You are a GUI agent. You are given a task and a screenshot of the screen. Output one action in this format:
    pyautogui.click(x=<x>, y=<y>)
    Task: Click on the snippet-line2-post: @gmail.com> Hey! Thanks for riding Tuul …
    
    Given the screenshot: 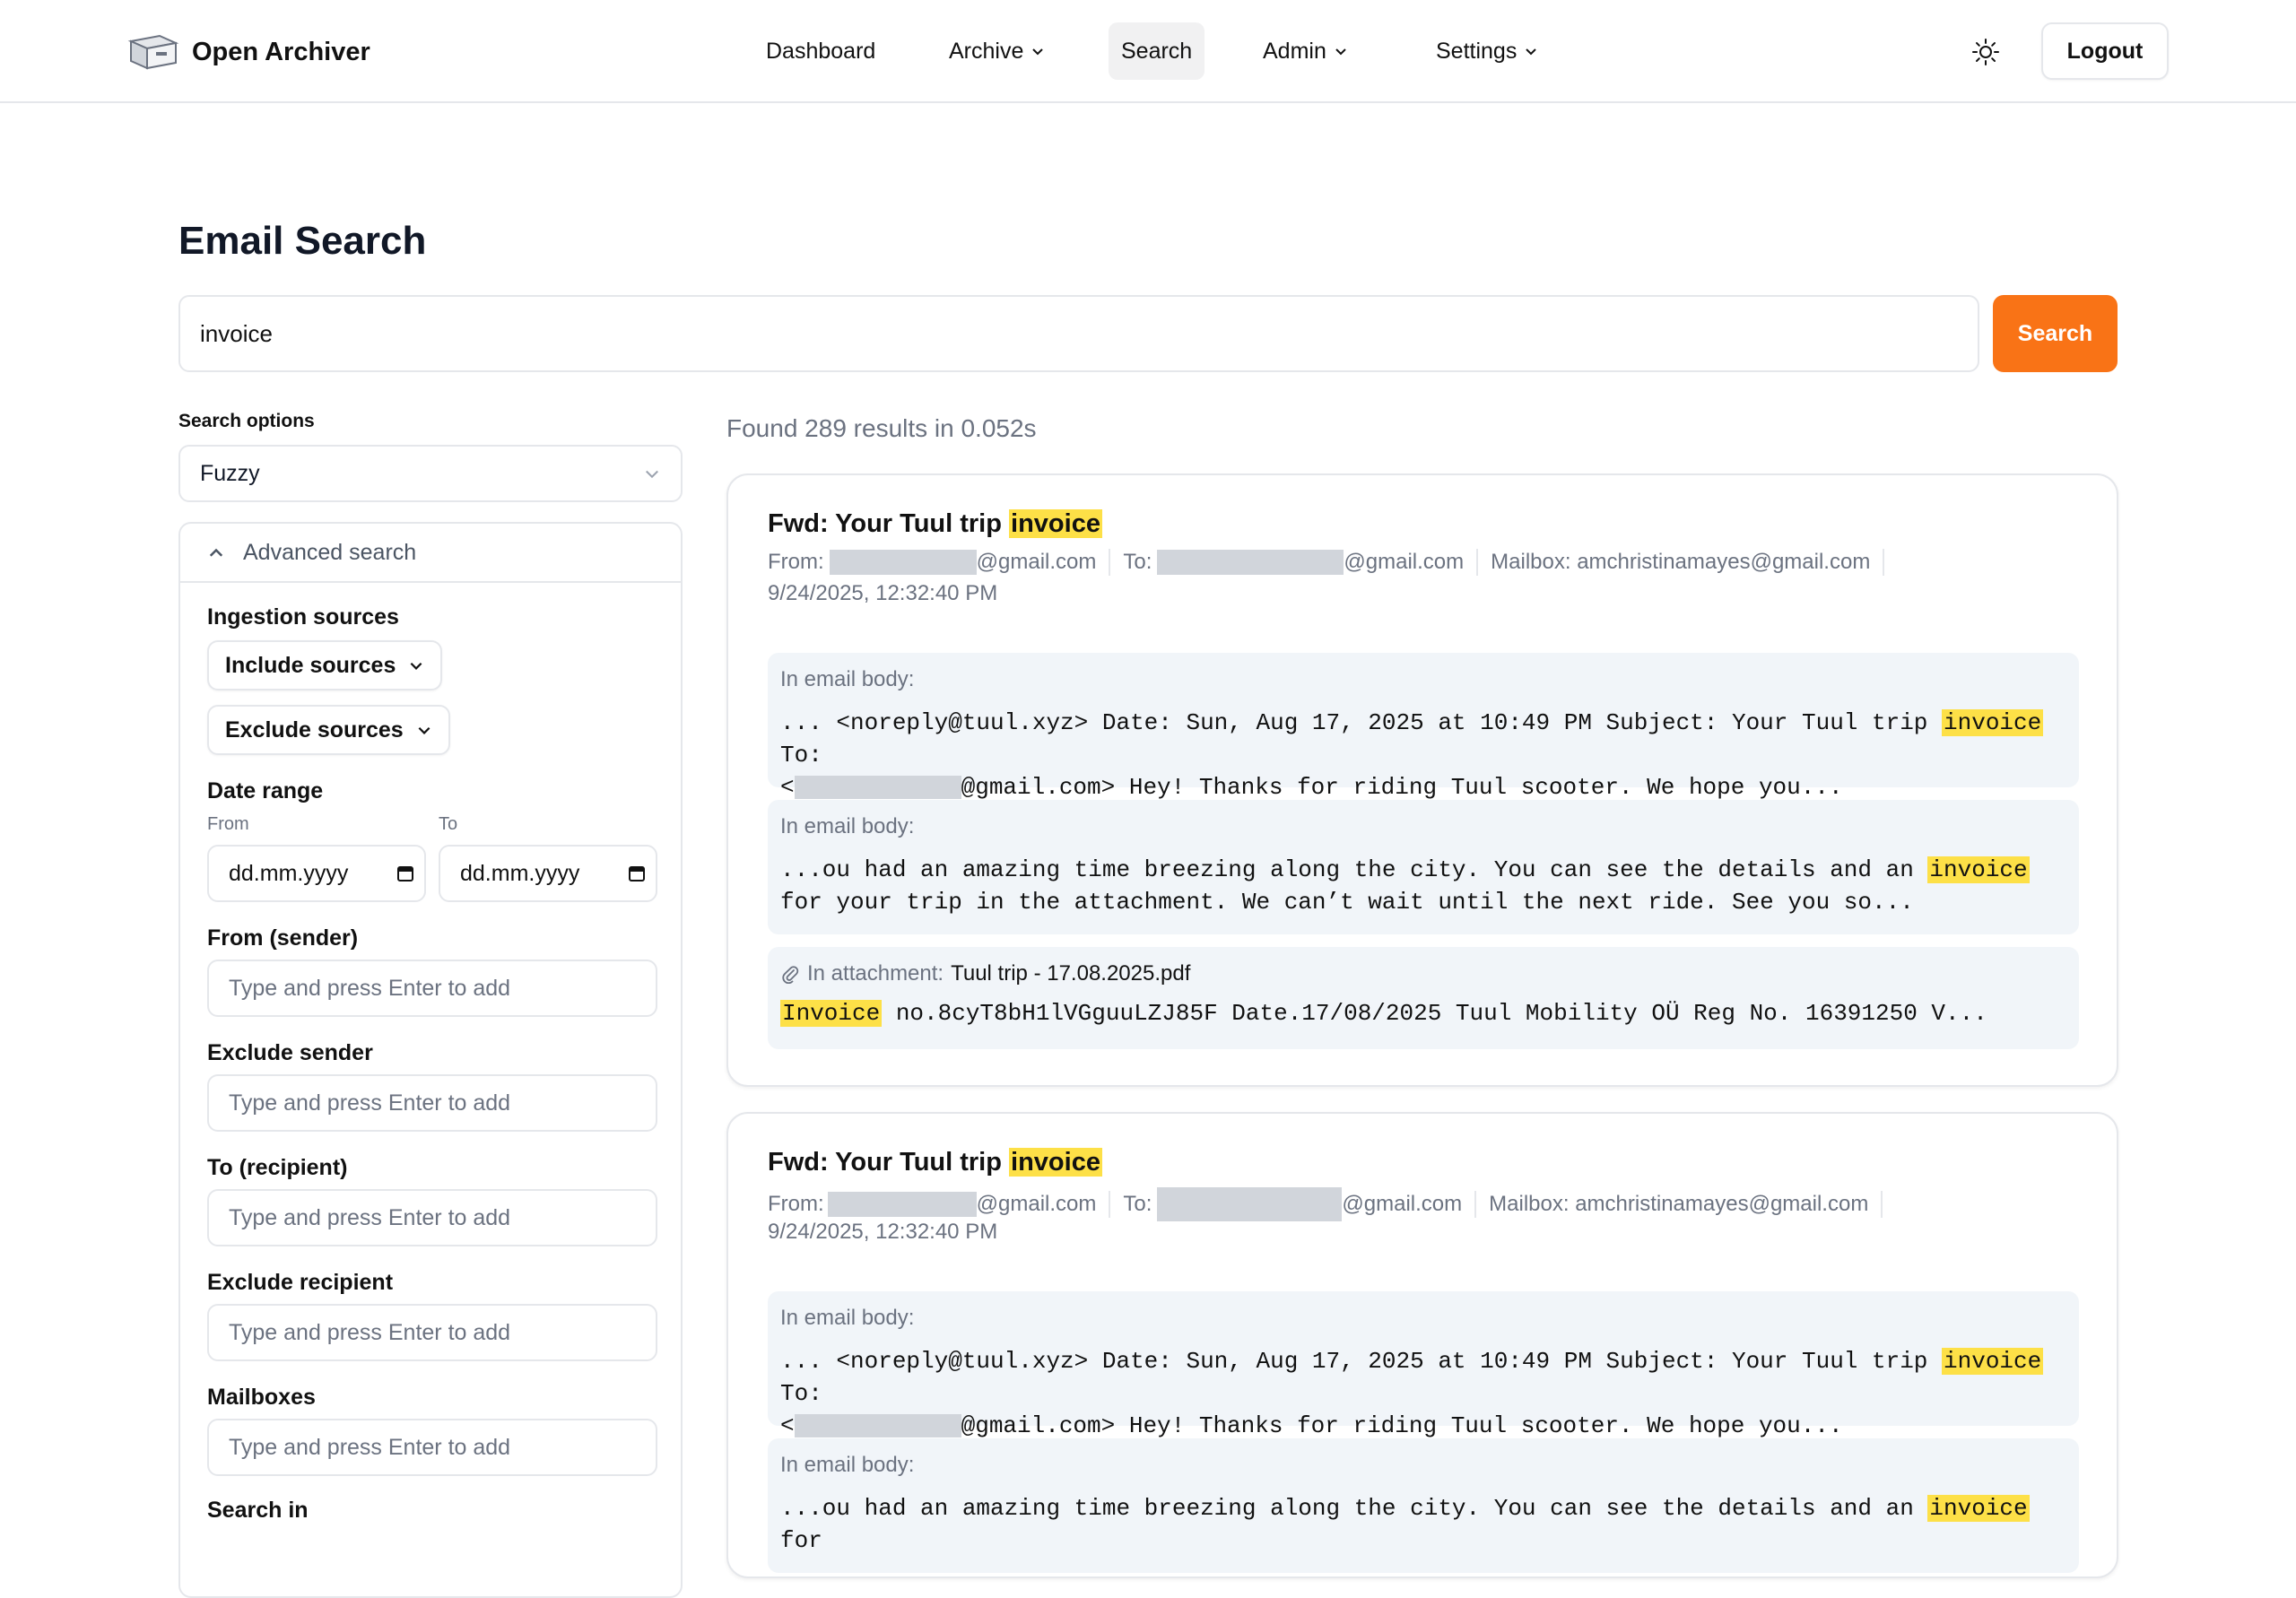 What is the action you would take?
    pyautogui.click(x=1402, y=787)
    